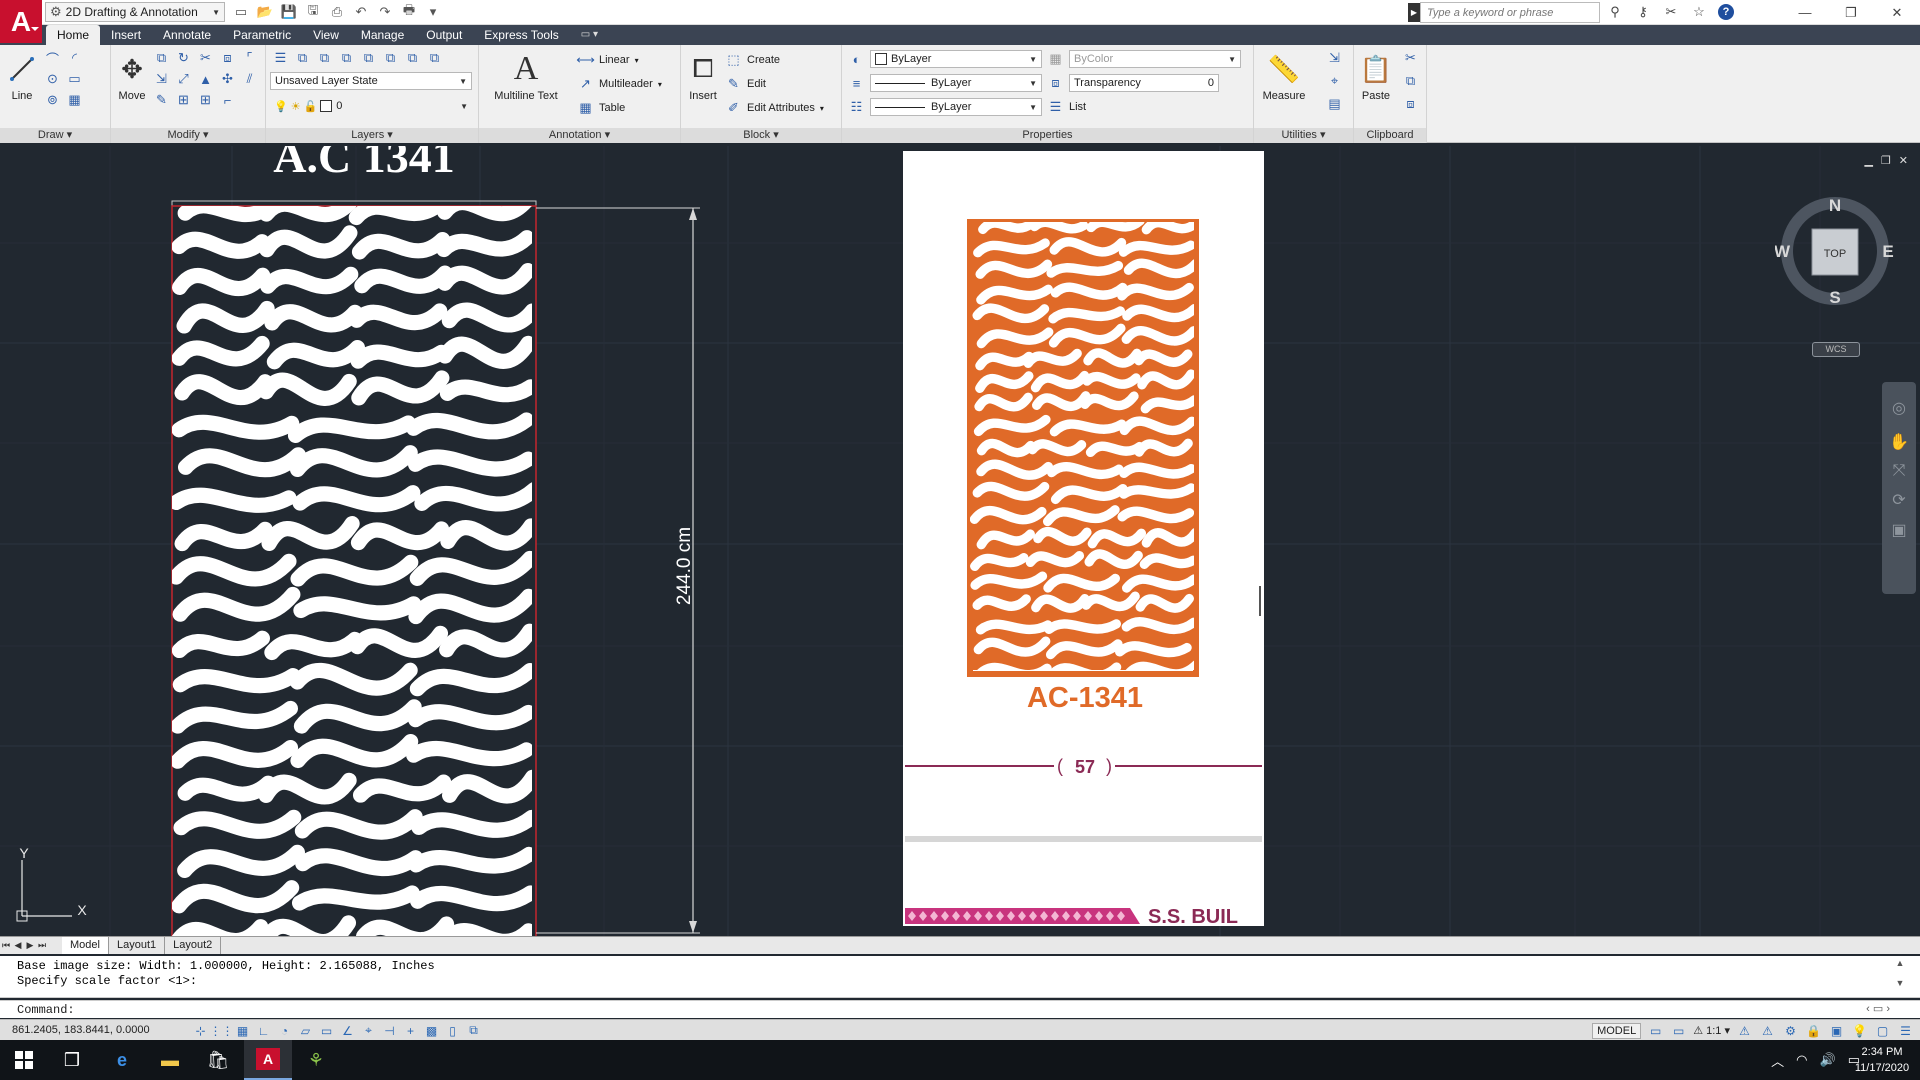  What do you see at coordinates (205, 58) in the screenshot?
I see `trim-icon: ✂` at bounding box center [205, 58].